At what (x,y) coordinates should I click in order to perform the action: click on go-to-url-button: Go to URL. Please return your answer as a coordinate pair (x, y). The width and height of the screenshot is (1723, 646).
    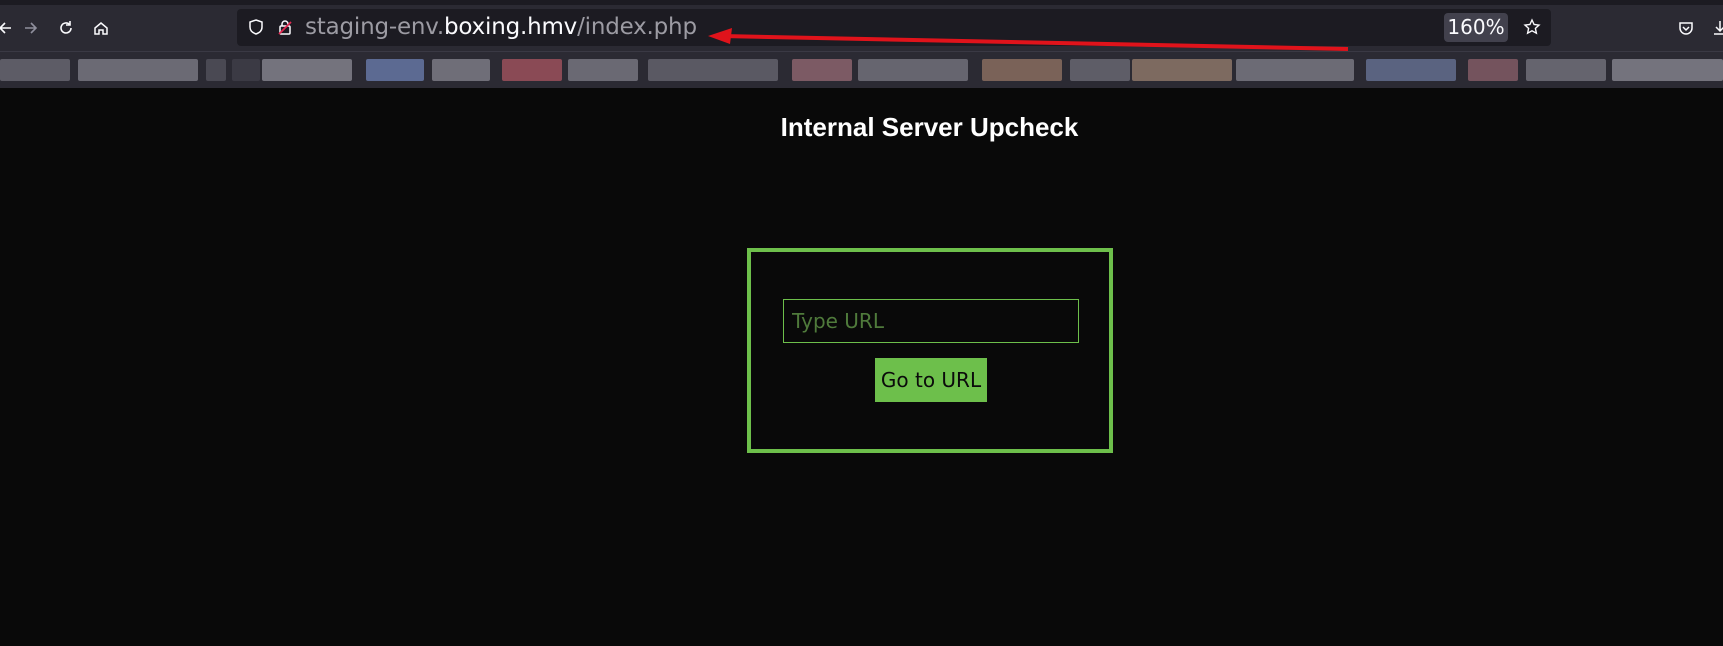
    Looking at the image, I should click on (931, 380).